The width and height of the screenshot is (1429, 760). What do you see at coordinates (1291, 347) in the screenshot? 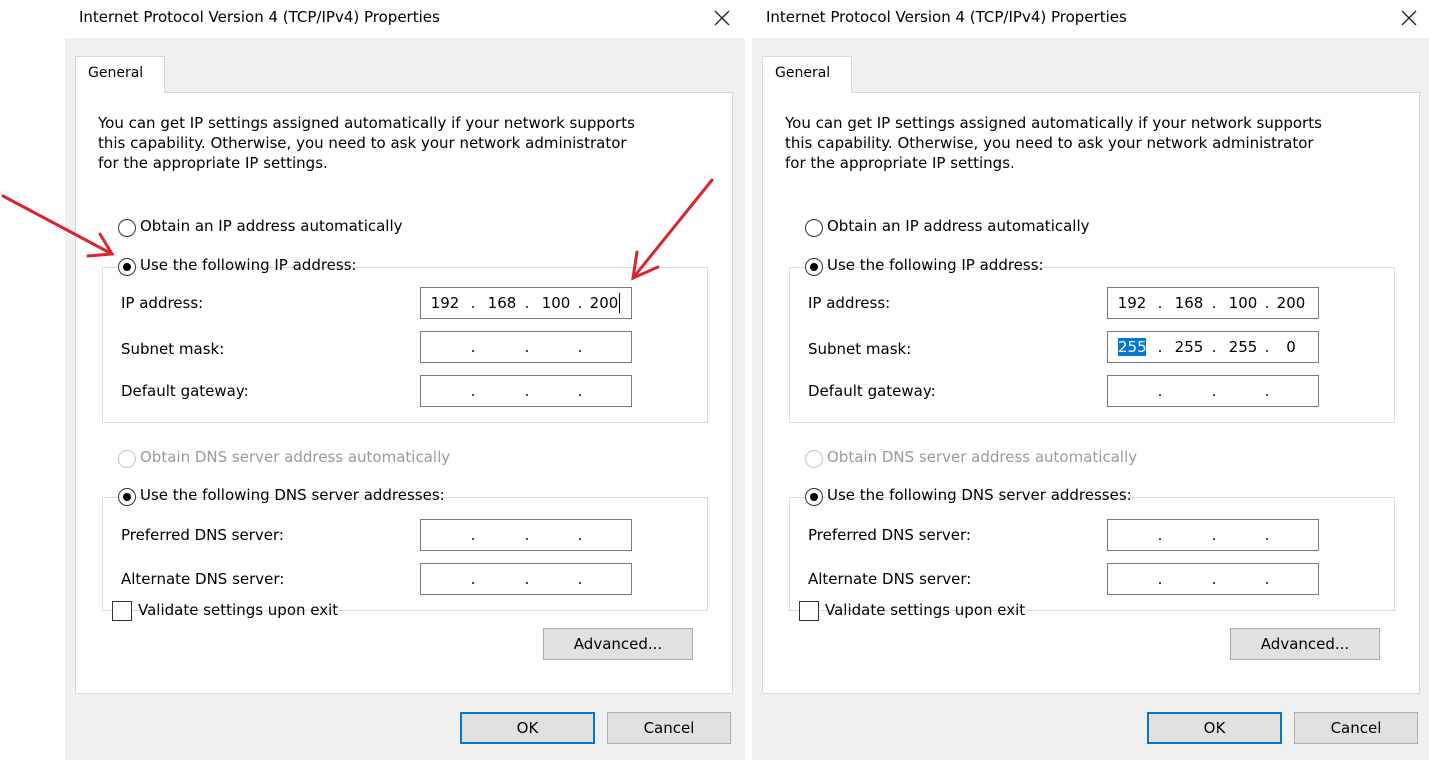
I see `subnet-mask-octet: 0` at bounding box center [1291, 347].